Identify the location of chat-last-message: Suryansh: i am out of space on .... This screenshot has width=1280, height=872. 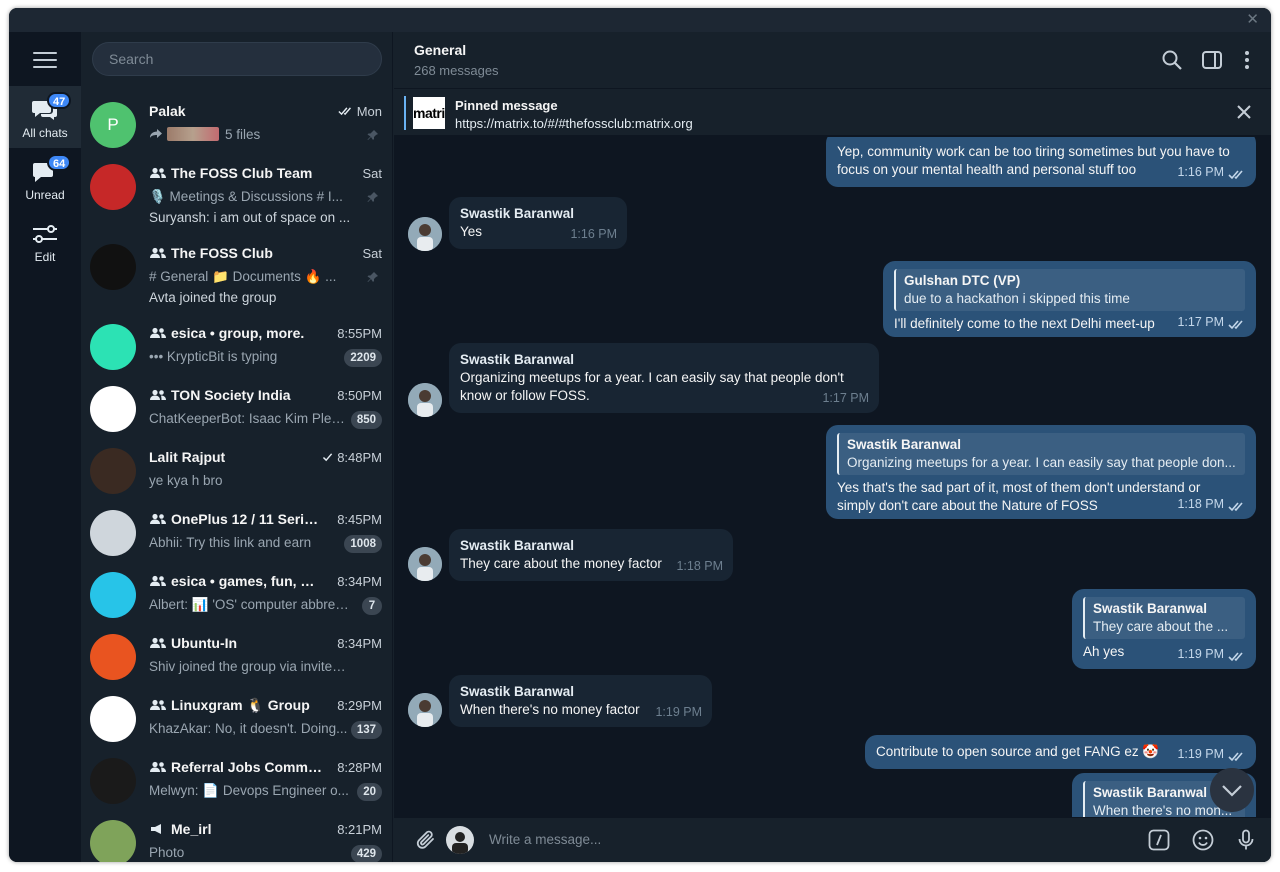
(250, 217).